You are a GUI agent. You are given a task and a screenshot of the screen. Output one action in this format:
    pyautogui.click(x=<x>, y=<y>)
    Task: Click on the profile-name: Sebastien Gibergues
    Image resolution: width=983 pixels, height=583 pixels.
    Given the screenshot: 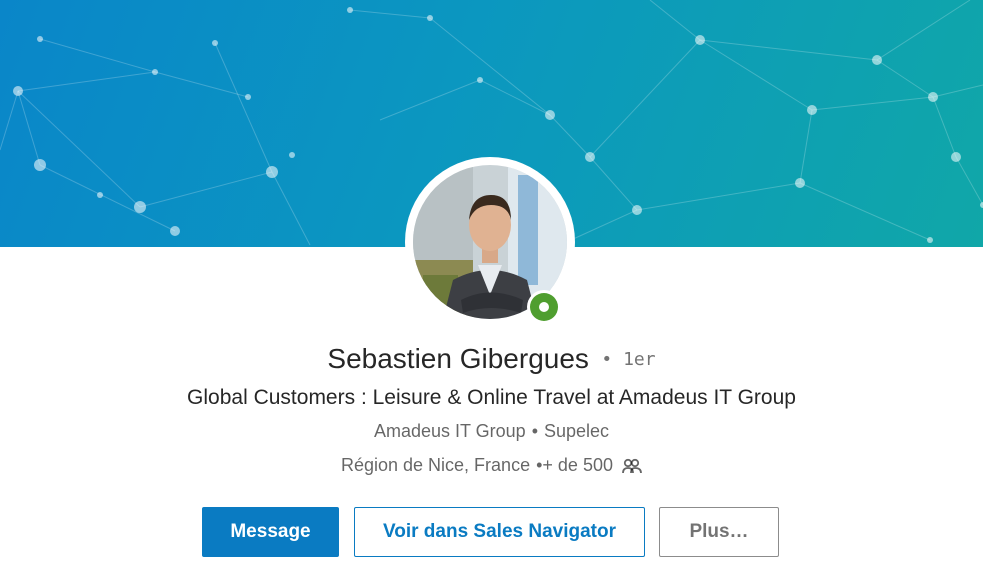 What is the action you would take?
    pyautogui.click(x=458, y=358)
    